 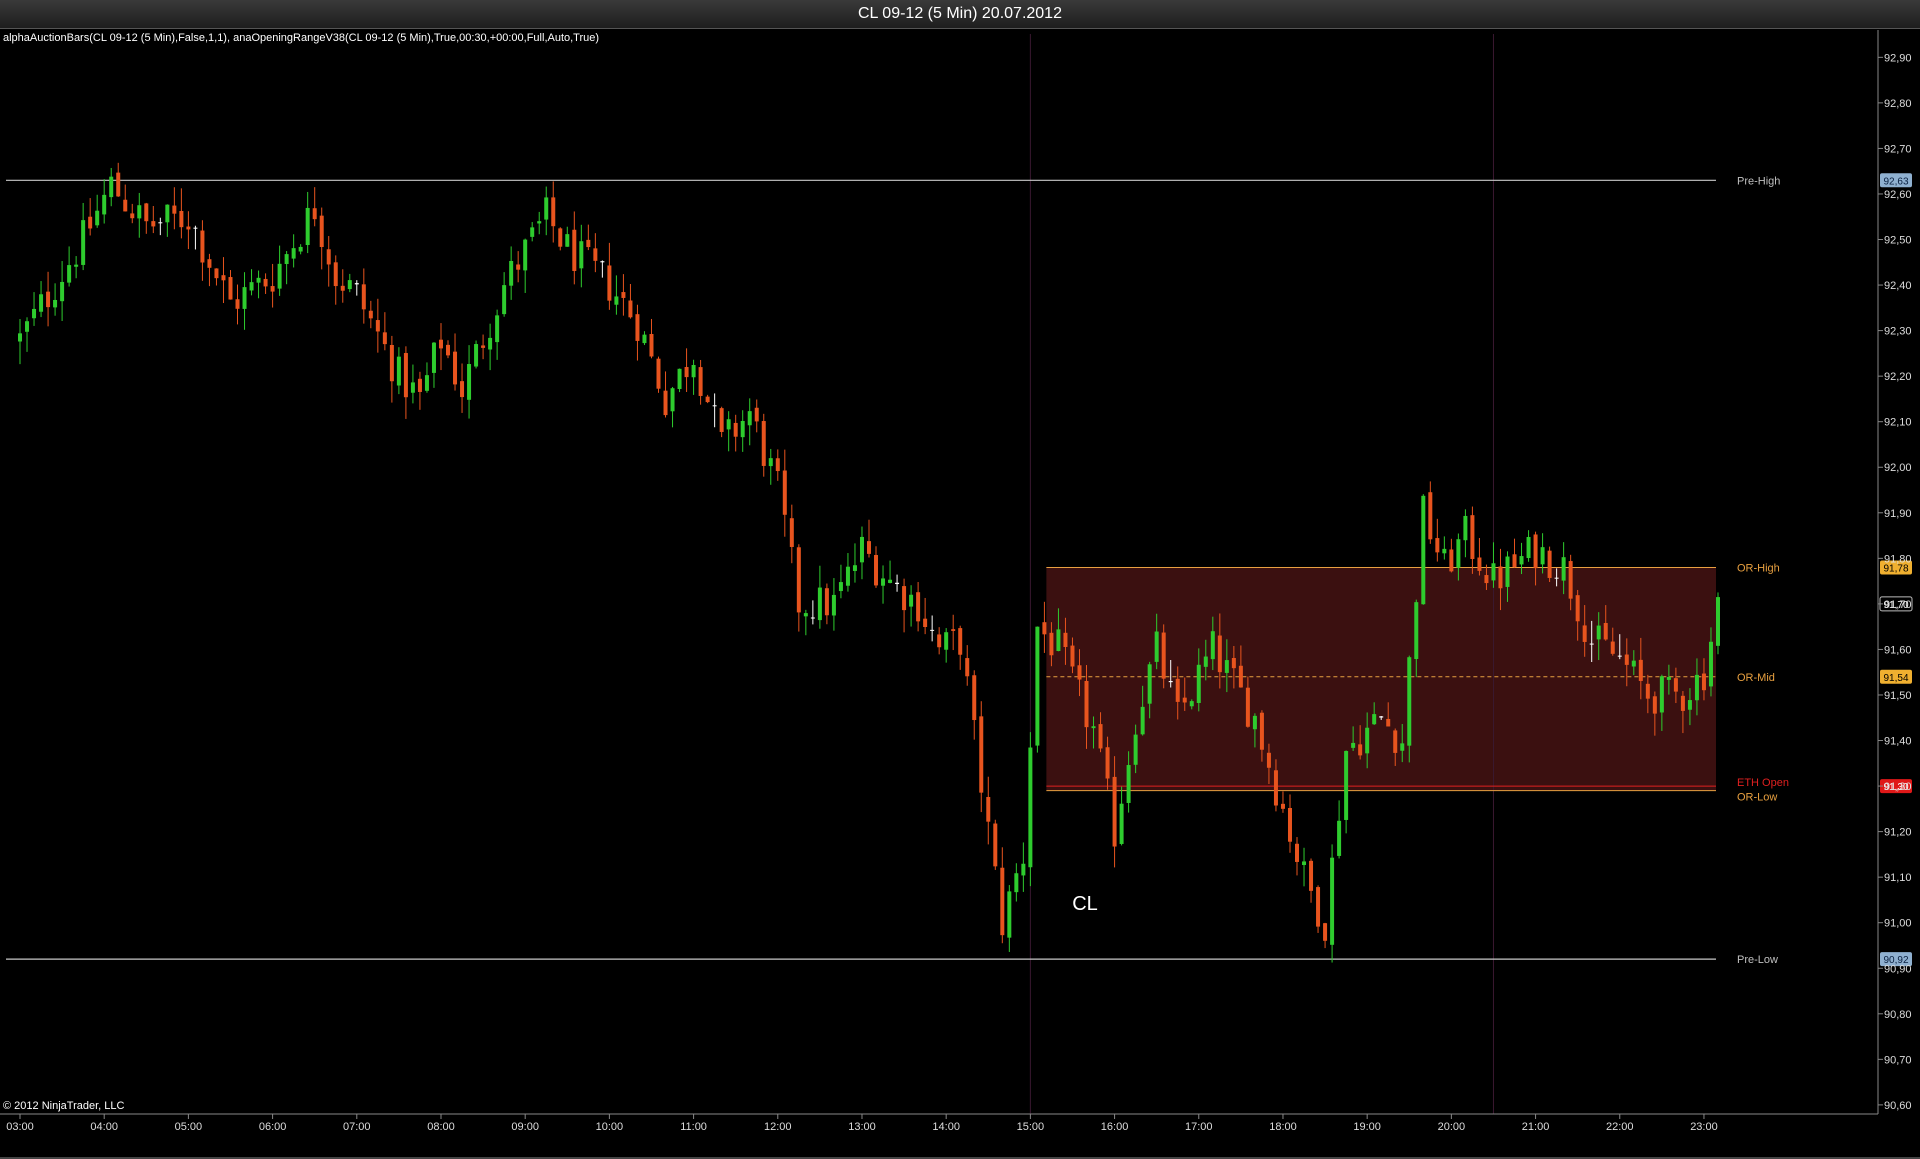 What do you see at coordinates (1898, 1106) in the screenshot?
I see `price-tick-label: 90,60` at bounding box center [1898, 1106].